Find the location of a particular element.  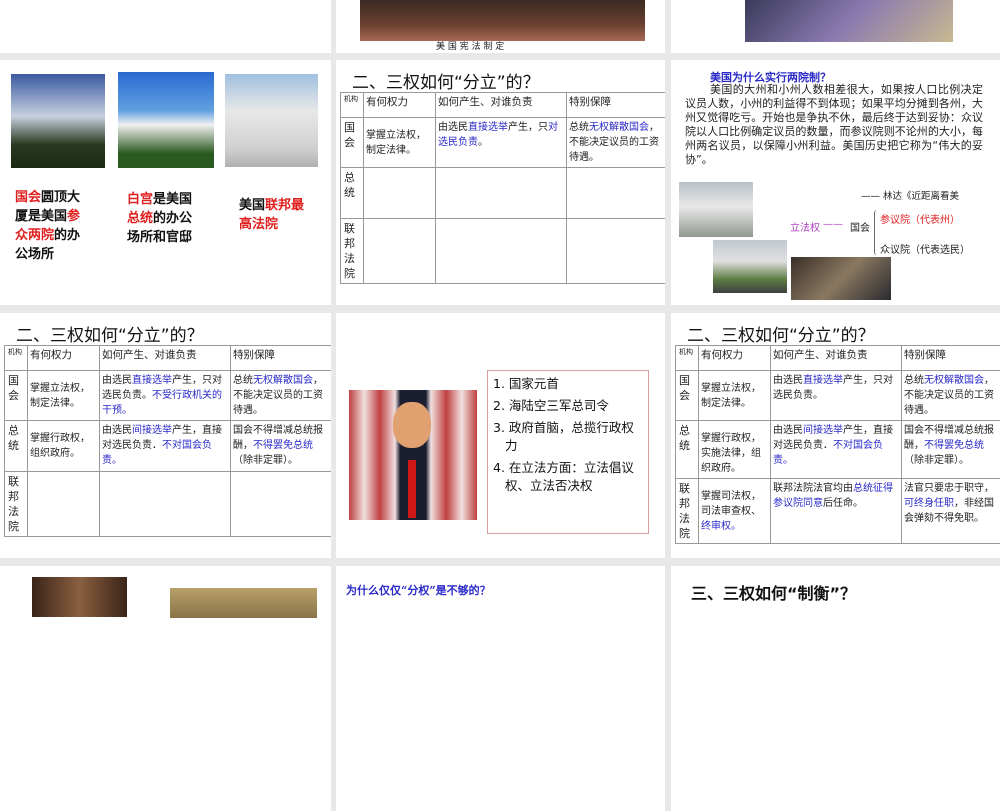

brace is located at coordinates (876, 232).